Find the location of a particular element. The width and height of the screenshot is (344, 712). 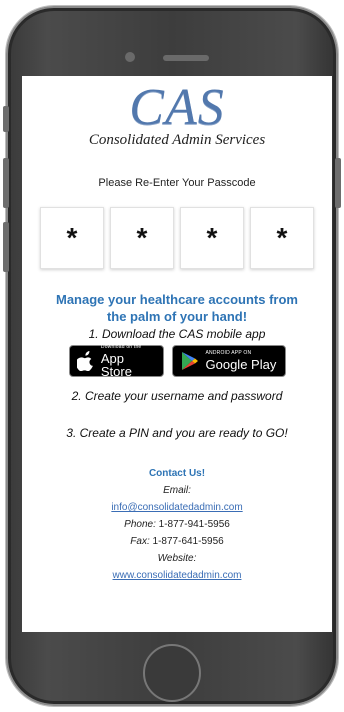

mute-switch is located at coordinates (6, 119).